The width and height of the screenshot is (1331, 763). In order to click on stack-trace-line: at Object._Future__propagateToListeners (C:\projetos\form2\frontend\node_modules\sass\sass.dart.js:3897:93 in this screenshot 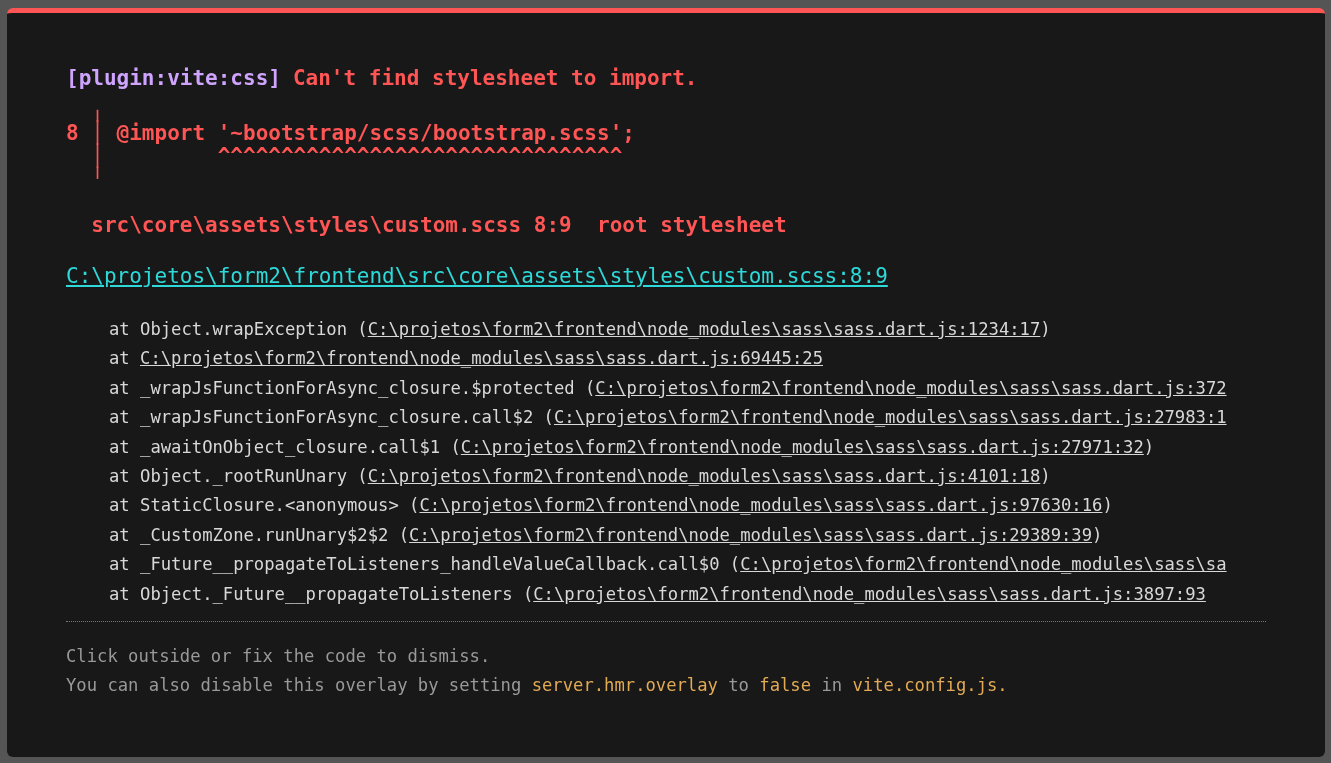, I will do `click(658, 594)`.